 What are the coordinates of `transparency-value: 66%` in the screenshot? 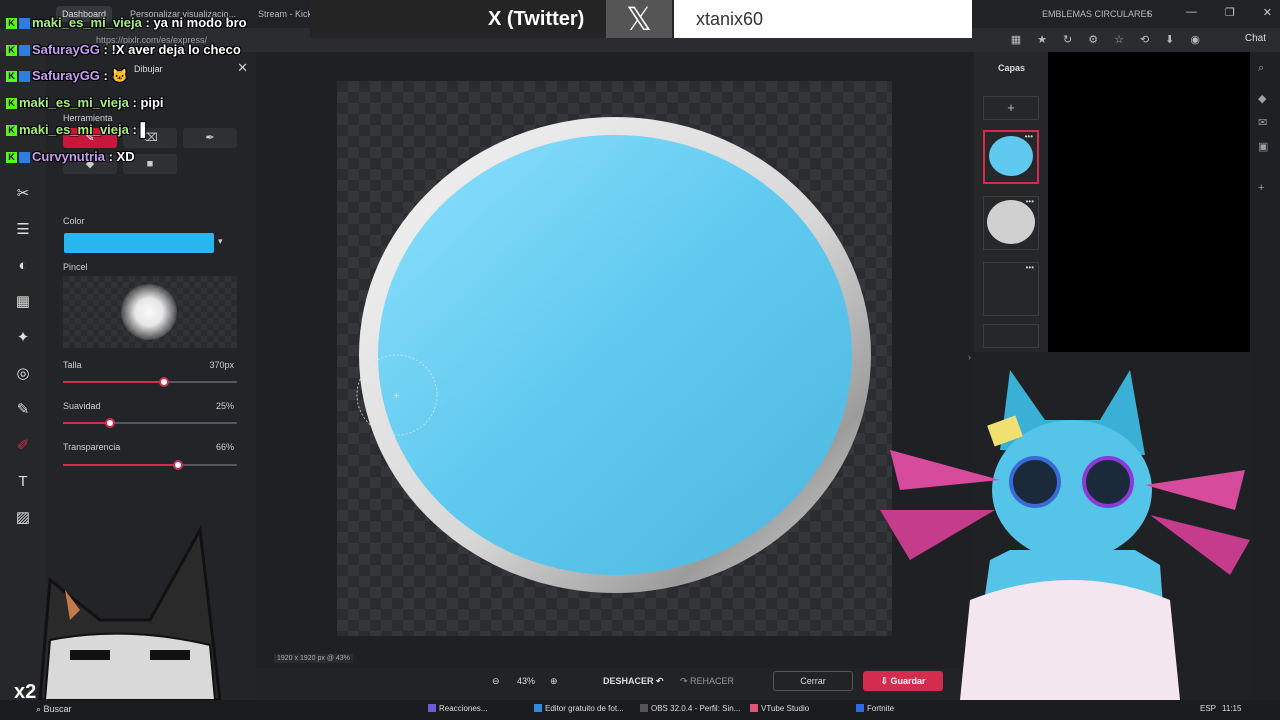 It's located at (224, 447).